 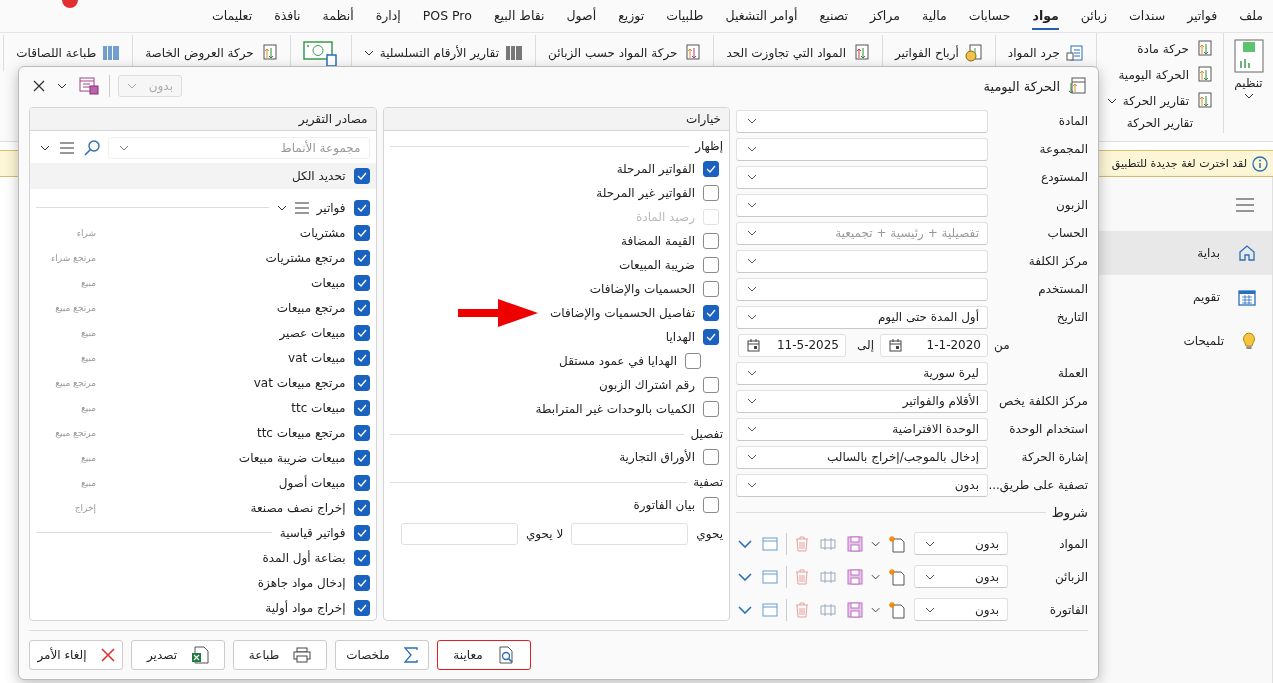 I want to click on menu-item: أصول, so click(x=581, y=16).